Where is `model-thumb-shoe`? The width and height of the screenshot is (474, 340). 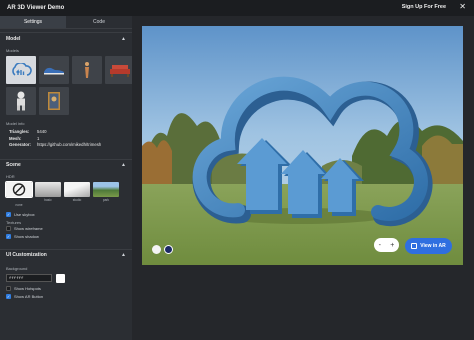 model-thumb-shoe is located at coordinates (54, 70).